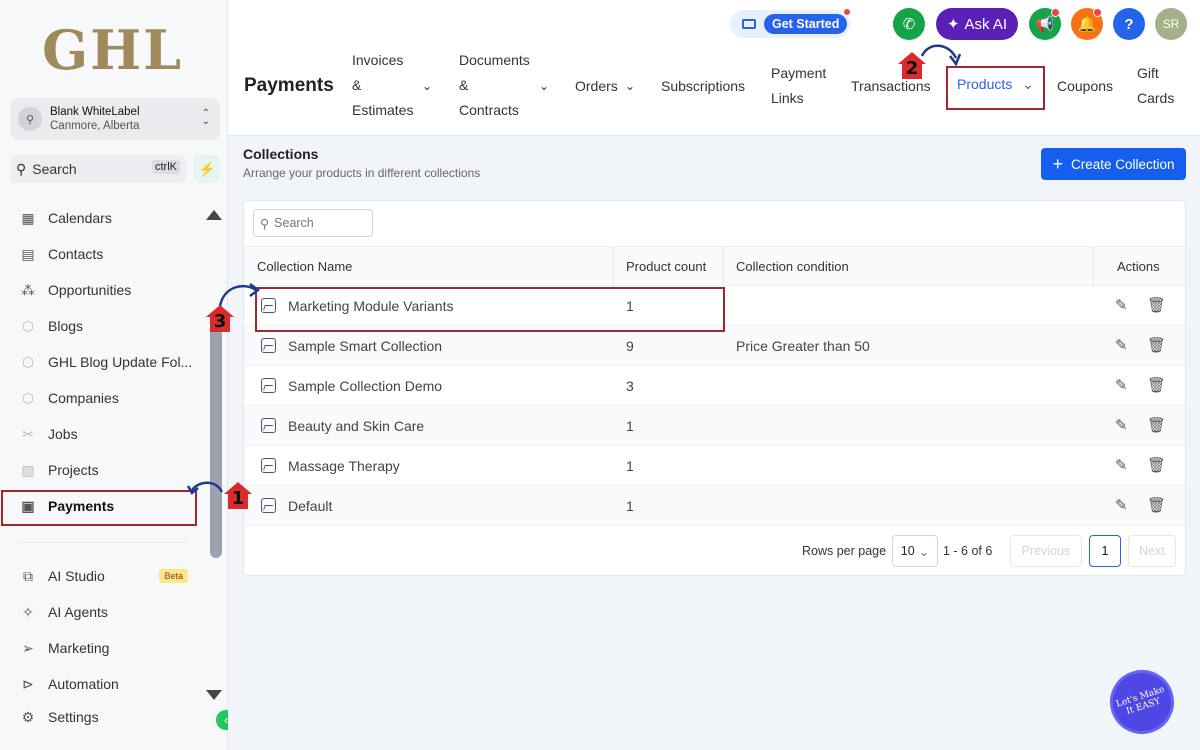 This screenshot has height=750, width=1200. Describe the element at coordinates (214, 215) in the screenshot. I see `scroll-up-arrow-icon` at that location.